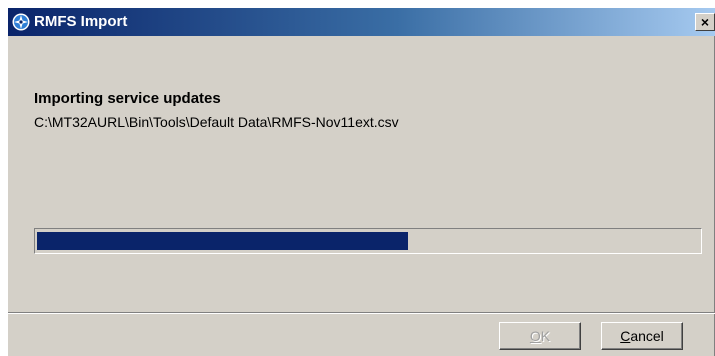 This screenshot has width=715, height=356. I want to click on progress-fill, so click(222, 241).